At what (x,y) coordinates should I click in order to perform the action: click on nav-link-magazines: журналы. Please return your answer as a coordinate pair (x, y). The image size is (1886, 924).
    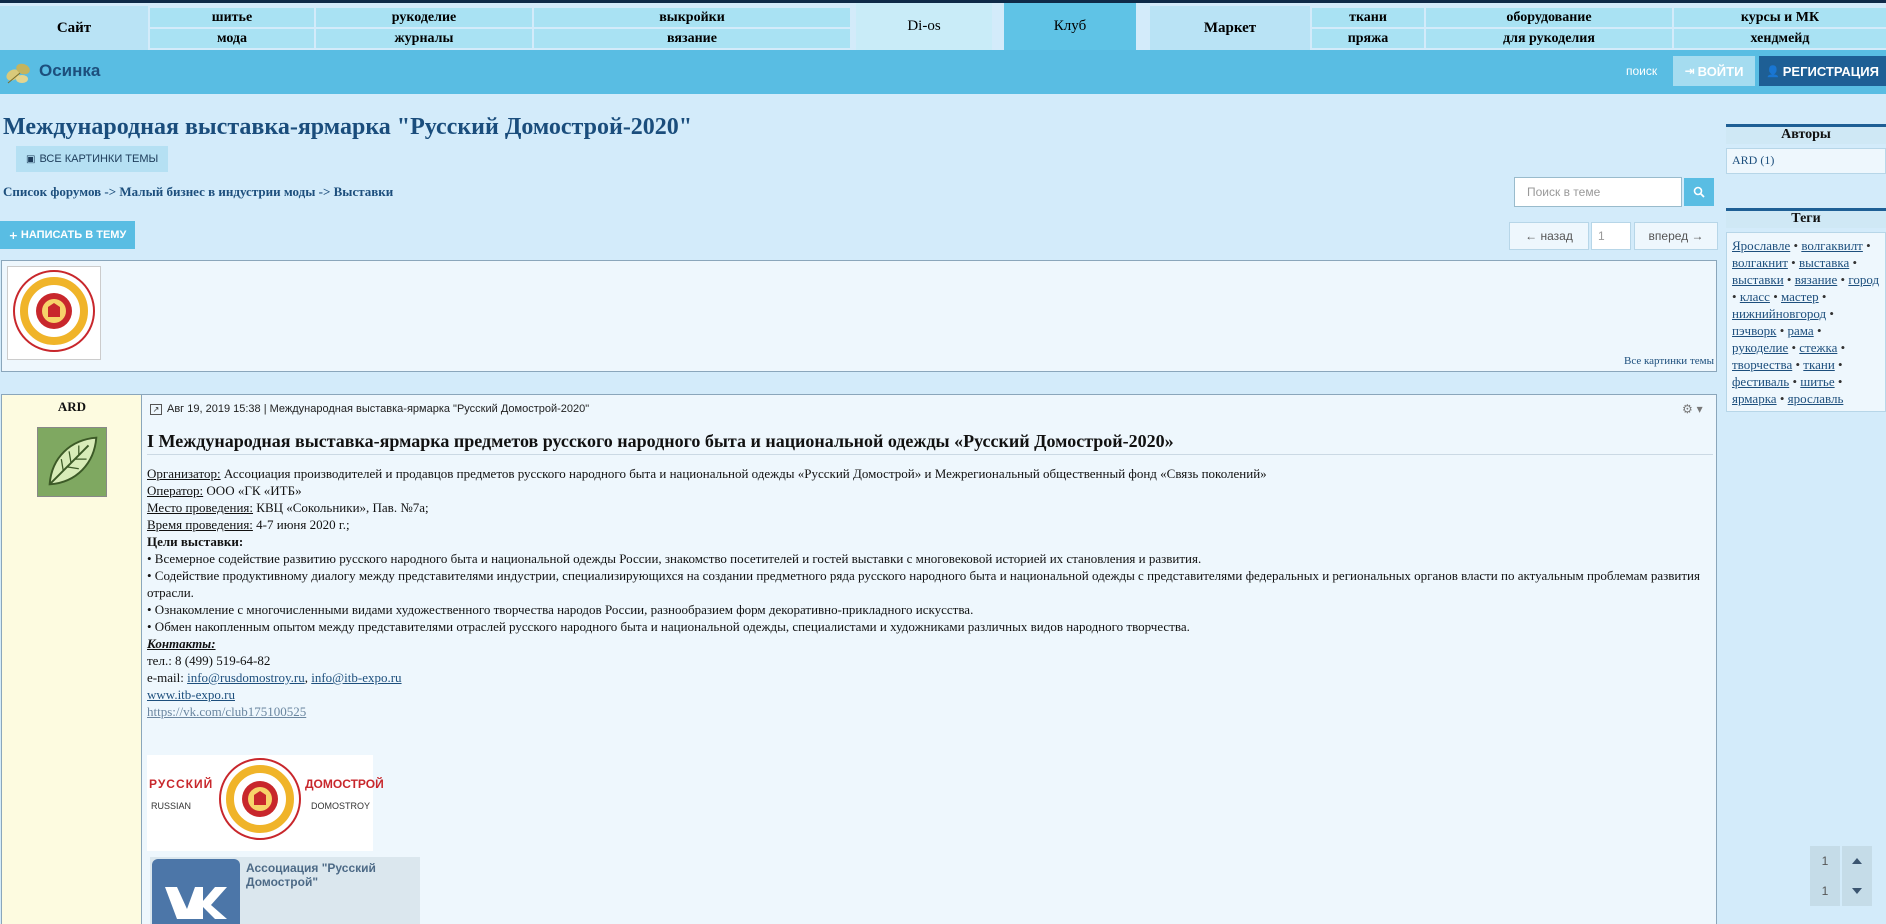
    Looking at the image, I should click on (424, 38).